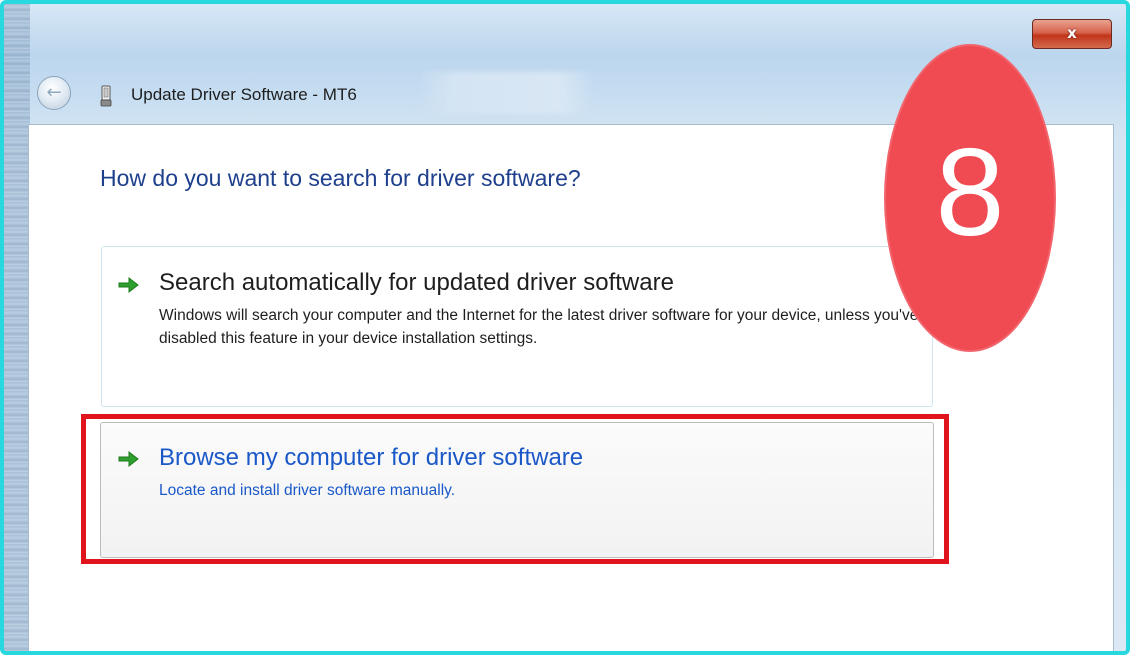  What do you see at coordinates (17, 327) in the screenshot?
I see `background-window-edge` at bounding box center [17, 327].